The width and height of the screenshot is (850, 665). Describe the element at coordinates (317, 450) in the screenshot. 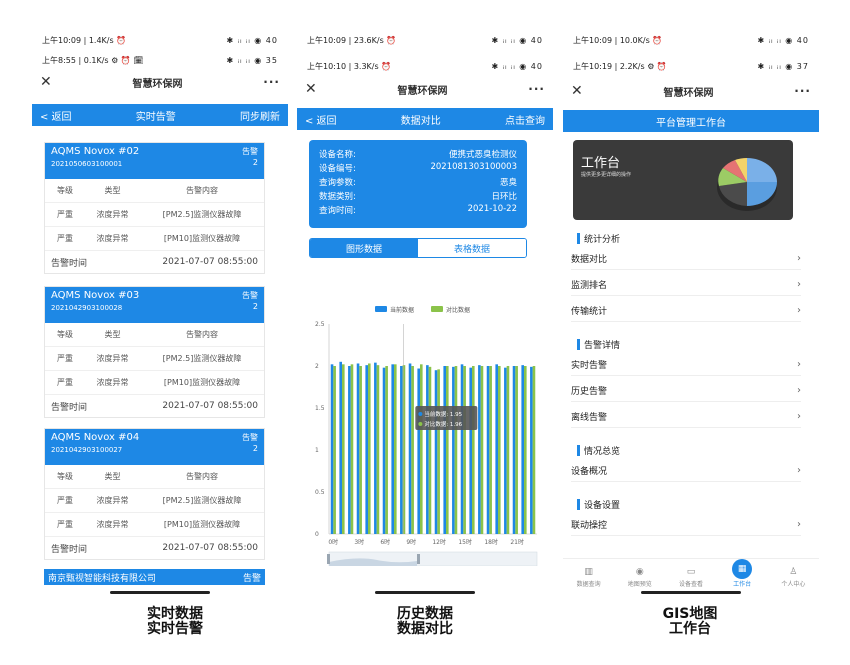

I see `y-tick-label: 1` at that location.